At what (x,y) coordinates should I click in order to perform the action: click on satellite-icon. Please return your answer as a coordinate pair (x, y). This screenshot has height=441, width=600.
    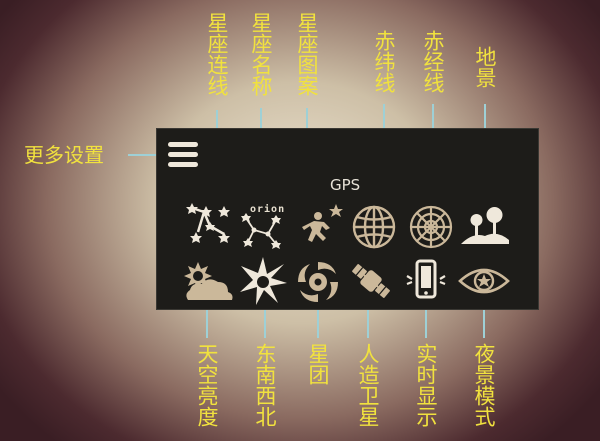
    Looking at the image, I should click on (371, 281).